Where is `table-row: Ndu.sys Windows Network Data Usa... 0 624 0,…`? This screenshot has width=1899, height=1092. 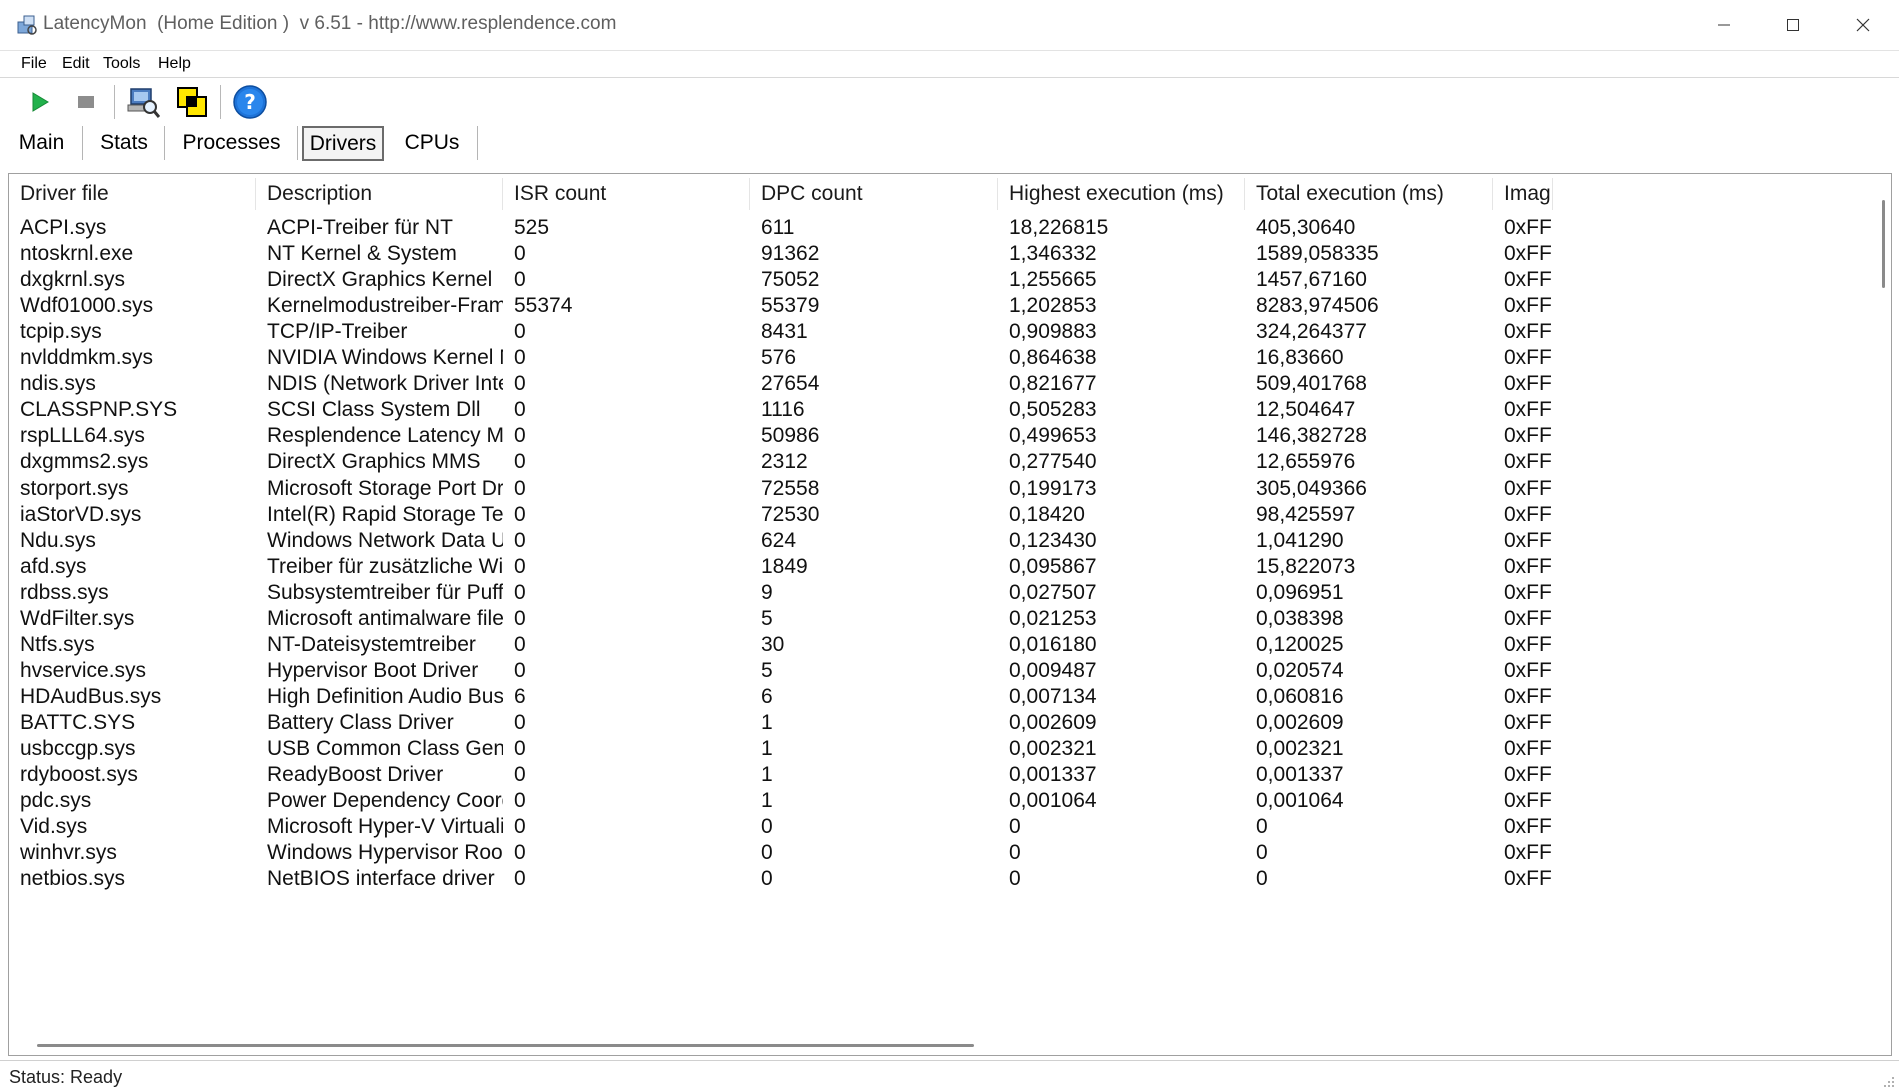
table-row: Ndu.sys Windows Network Data Usa... 0 624 0,… is located at coordinates (939, 541).